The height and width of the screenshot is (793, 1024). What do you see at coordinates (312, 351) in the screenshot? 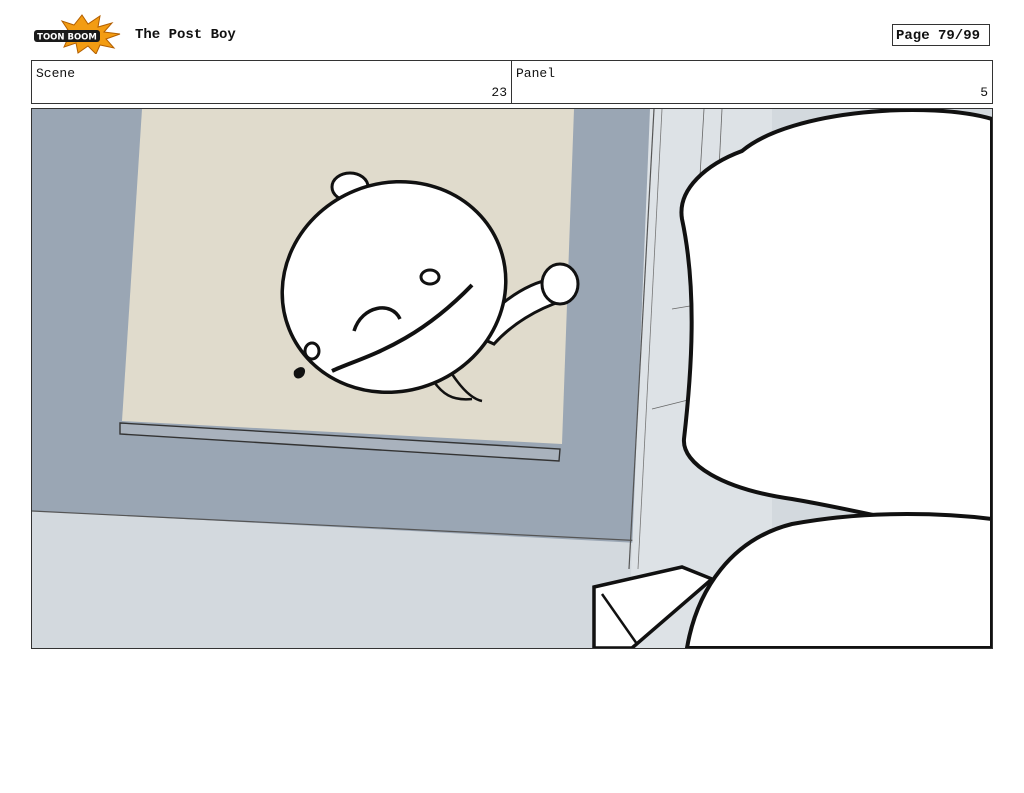
I see `character-nose` at bounding box center [312, 351].